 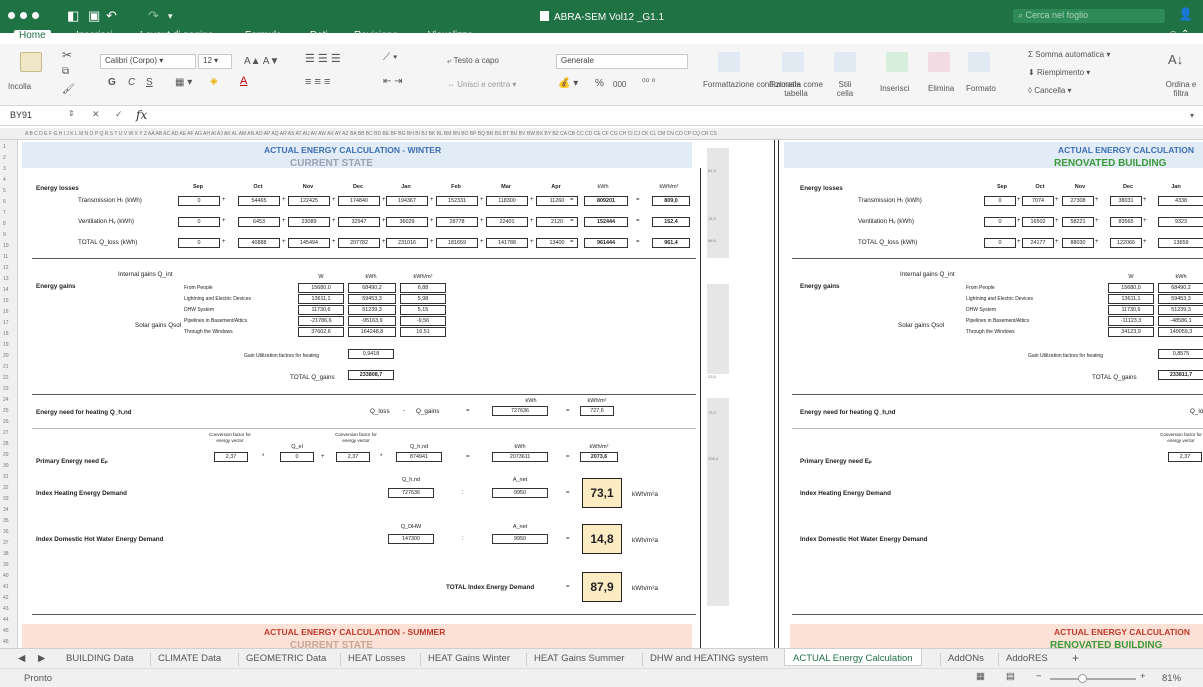 I want to click on loss-value-cell: 118300, so click(x=507, y=201).